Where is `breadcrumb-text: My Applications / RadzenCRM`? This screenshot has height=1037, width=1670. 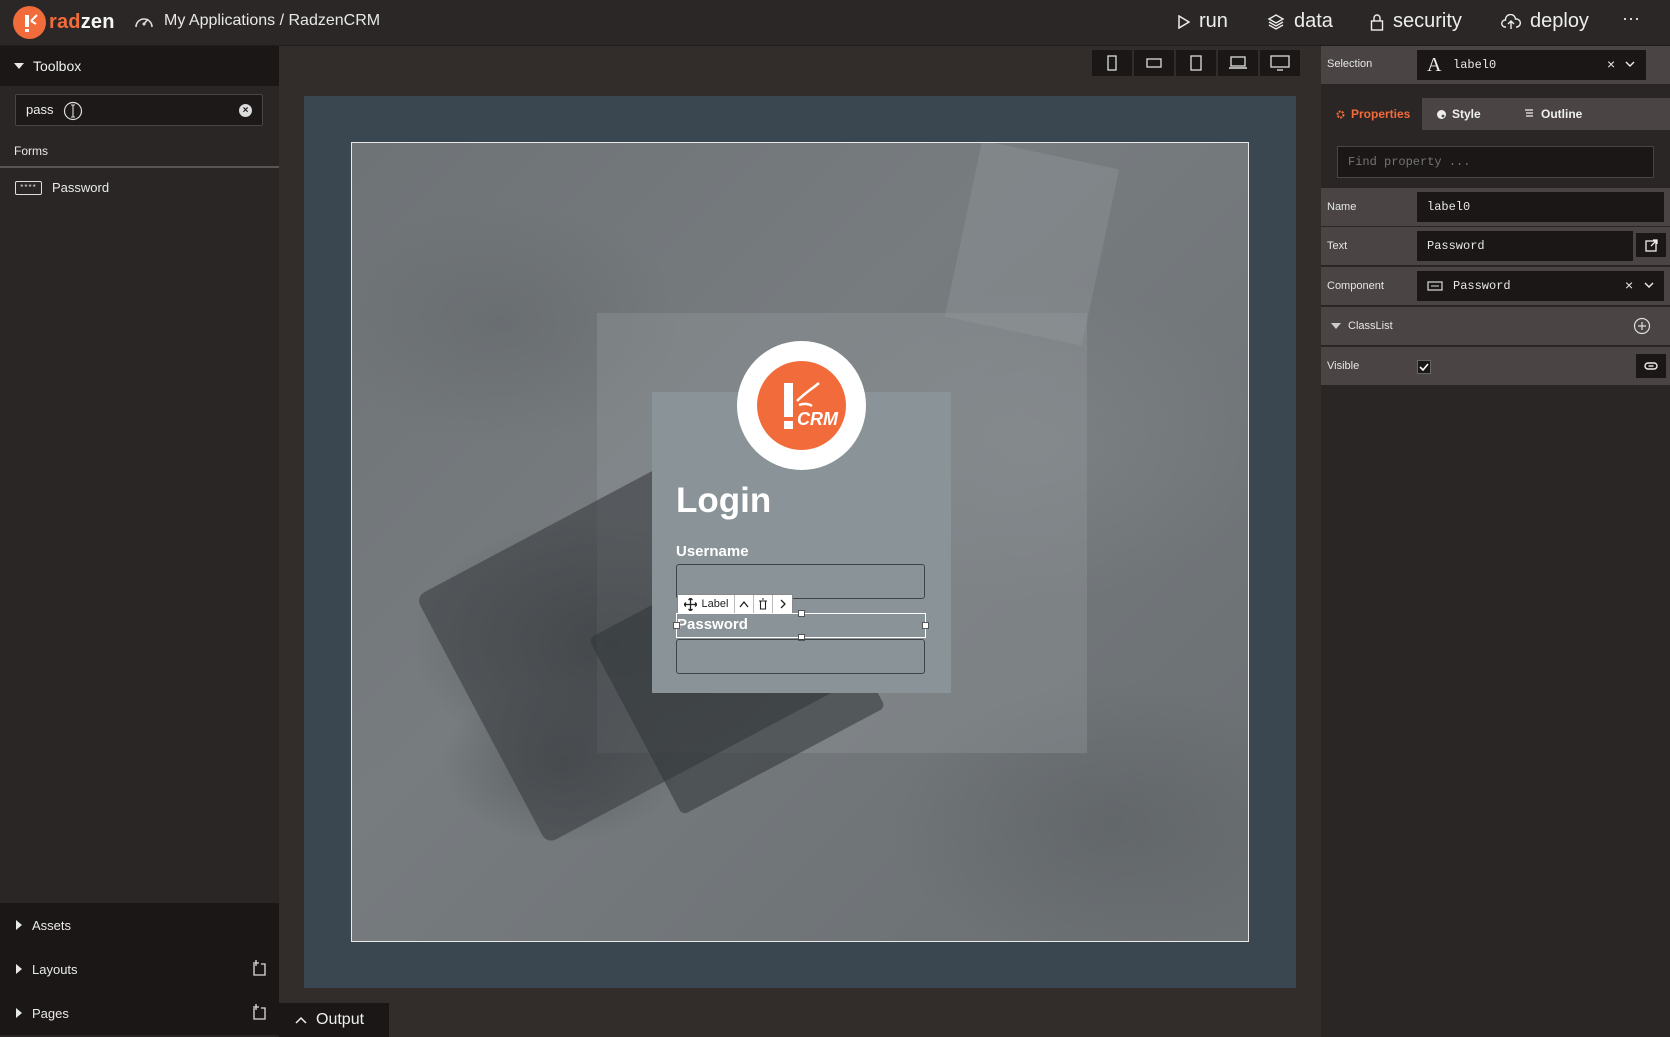
breadcrumb-text: My Applications / RadzenCRM is located at coordinates (272, 20).